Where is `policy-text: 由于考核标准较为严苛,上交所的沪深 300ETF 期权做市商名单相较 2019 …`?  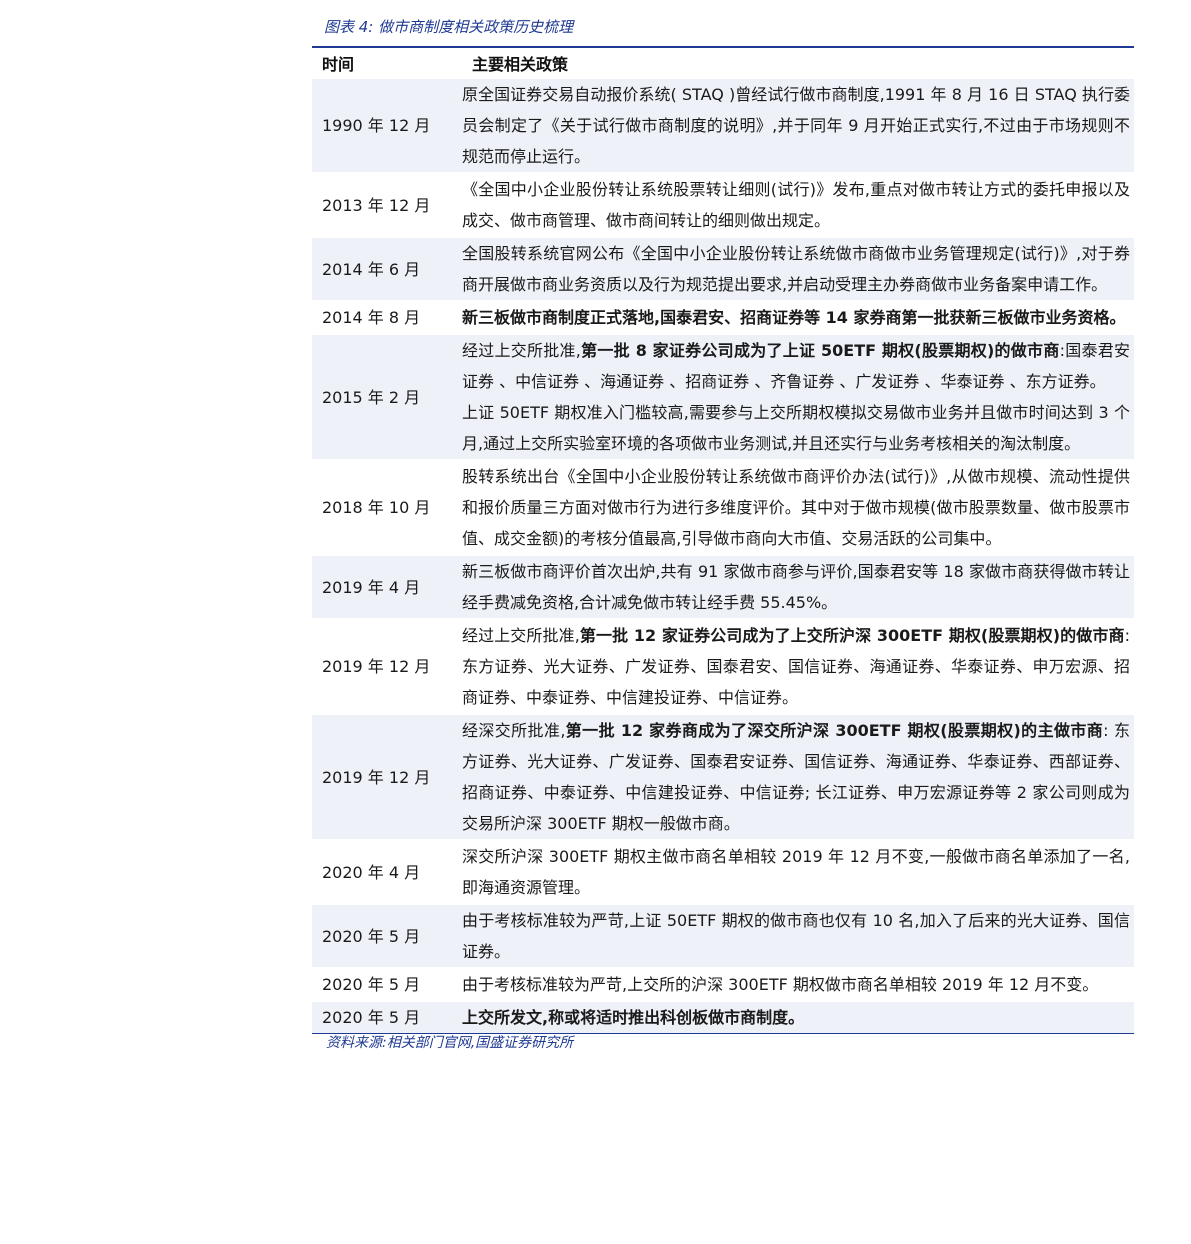 policy-text: 由于考核标准较为严苛,上交所的沪深 300ETF 期权做市商名单相较 2019 … is located at coordinates (780, 984).